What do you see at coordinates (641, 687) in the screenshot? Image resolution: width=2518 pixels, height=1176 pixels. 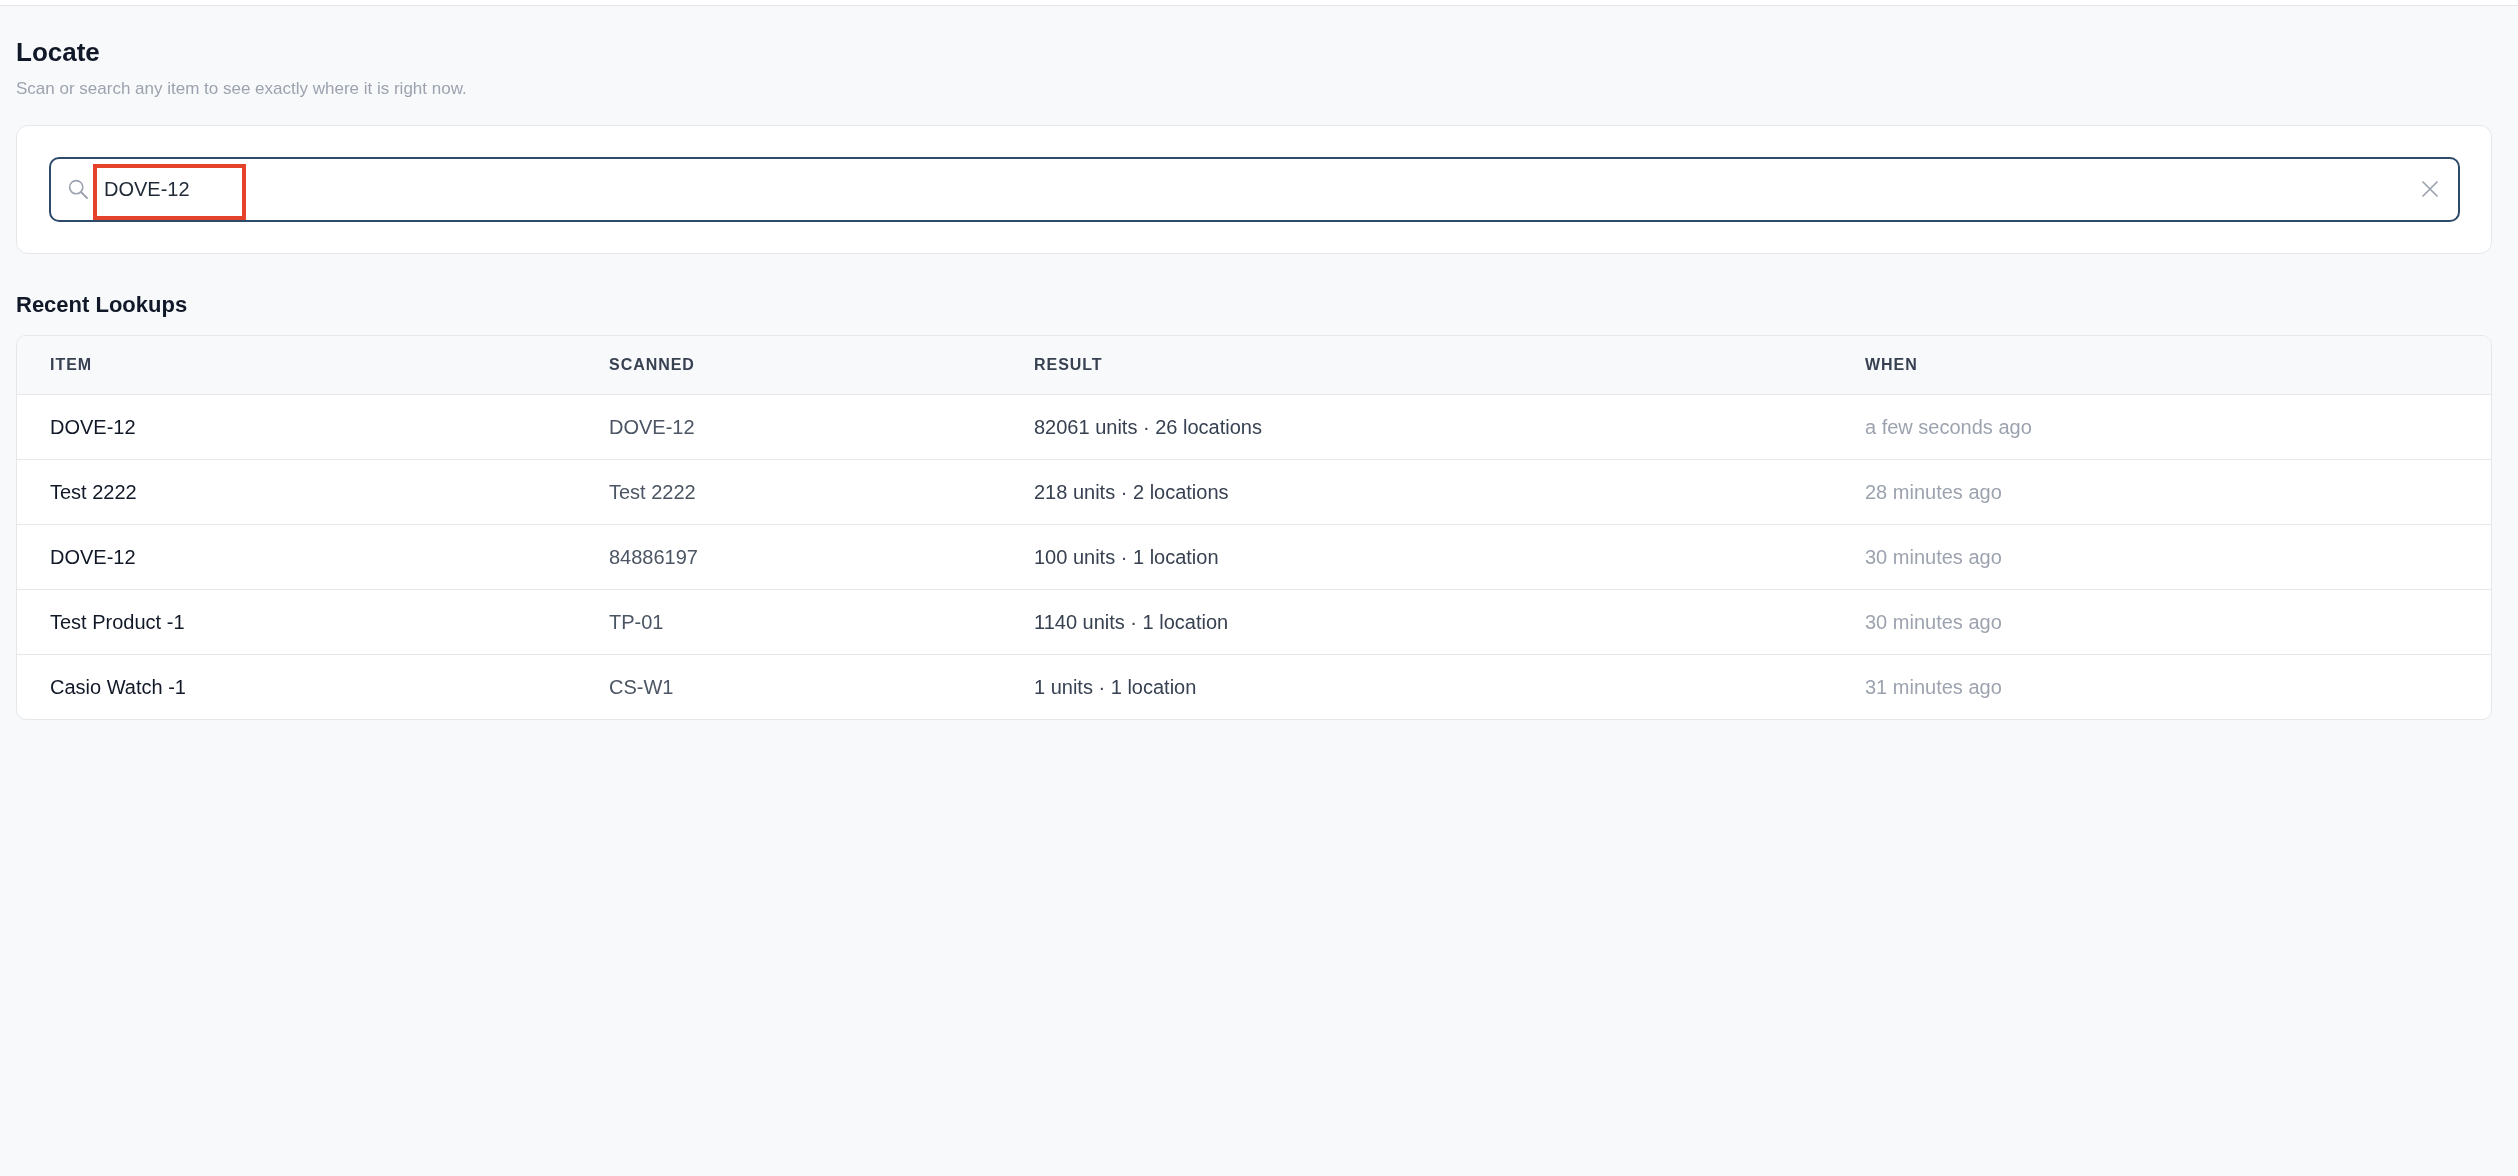 I see `table-cell: CS-W1` at bounding box center [641, 687].